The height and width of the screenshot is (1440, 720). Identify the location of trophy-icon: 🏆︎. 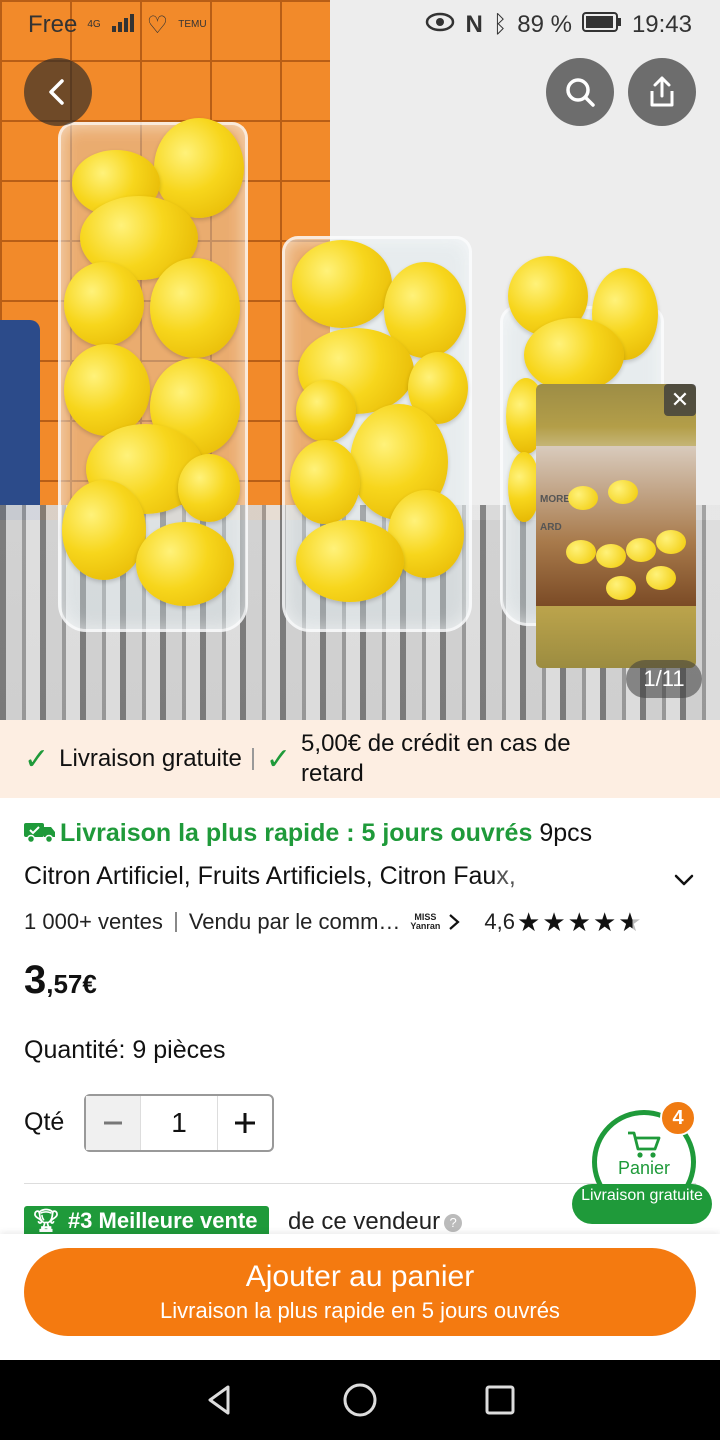
(46, 1220).